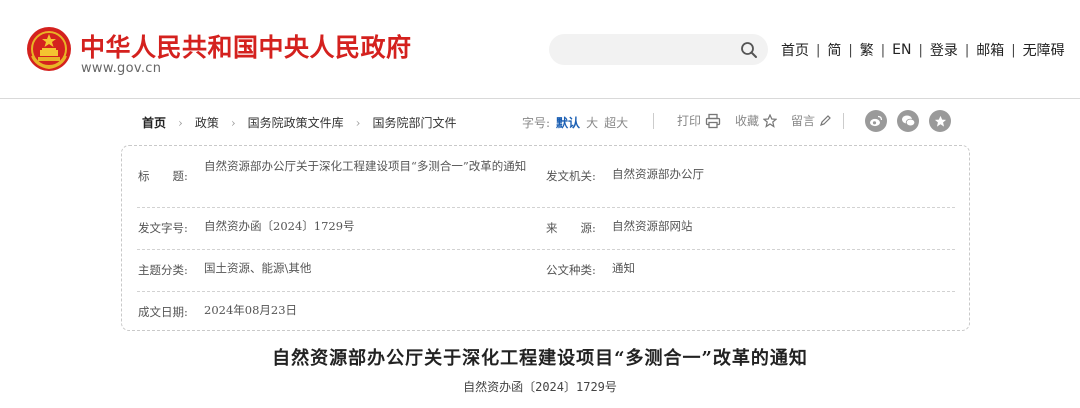  I want to click on breadcrumb-home: 首页, so click(154, 122).